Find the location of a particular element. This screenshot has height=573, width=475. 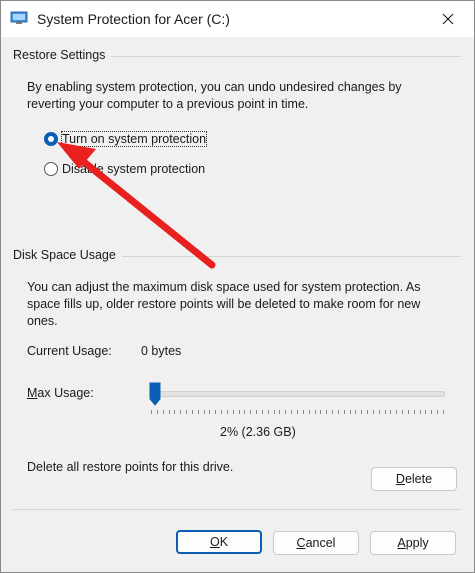

max-usage-slider-ticks is located at coordinates (298, 412).